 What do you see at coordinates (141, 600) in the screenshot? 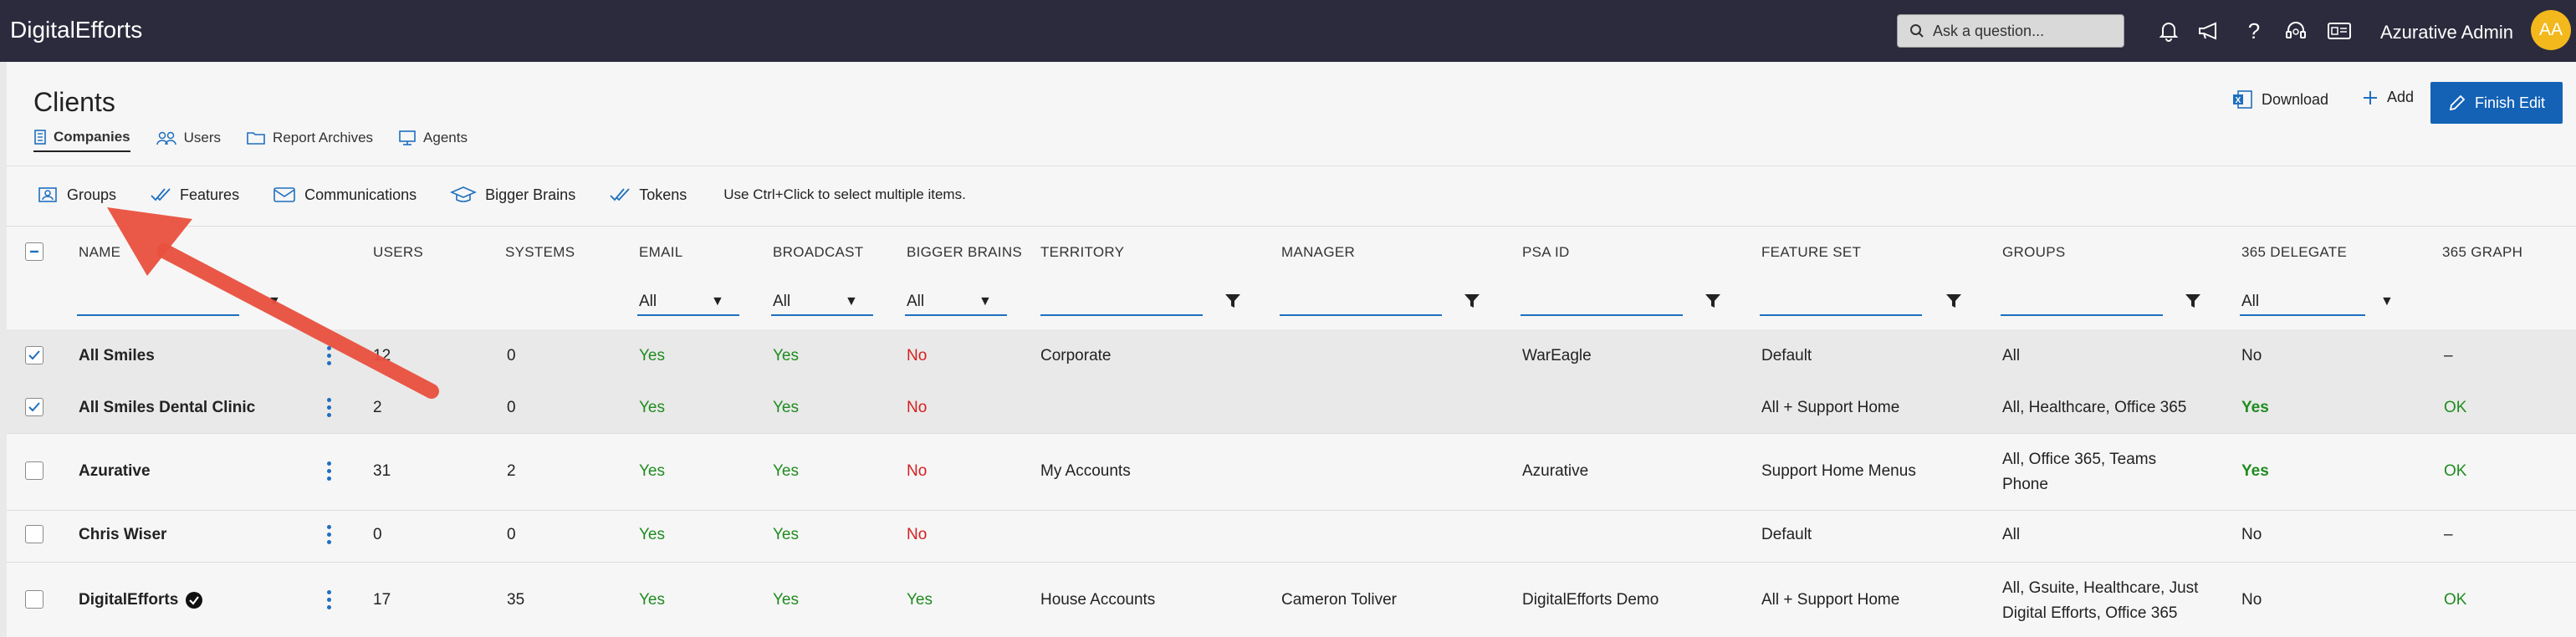
I see `cell-name: DigitalEfforts` at bounding box center [141, 600].